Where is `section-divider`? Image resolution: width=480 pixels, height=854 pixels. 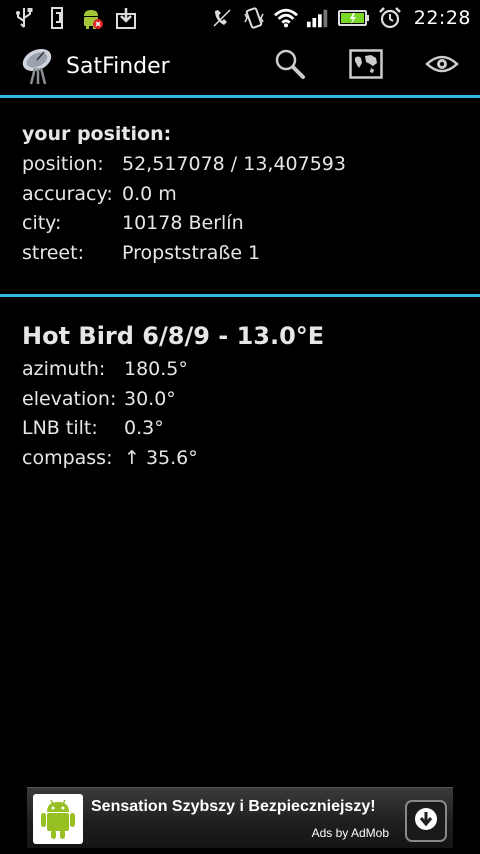 section-divider is located at coordinates (240, 295).